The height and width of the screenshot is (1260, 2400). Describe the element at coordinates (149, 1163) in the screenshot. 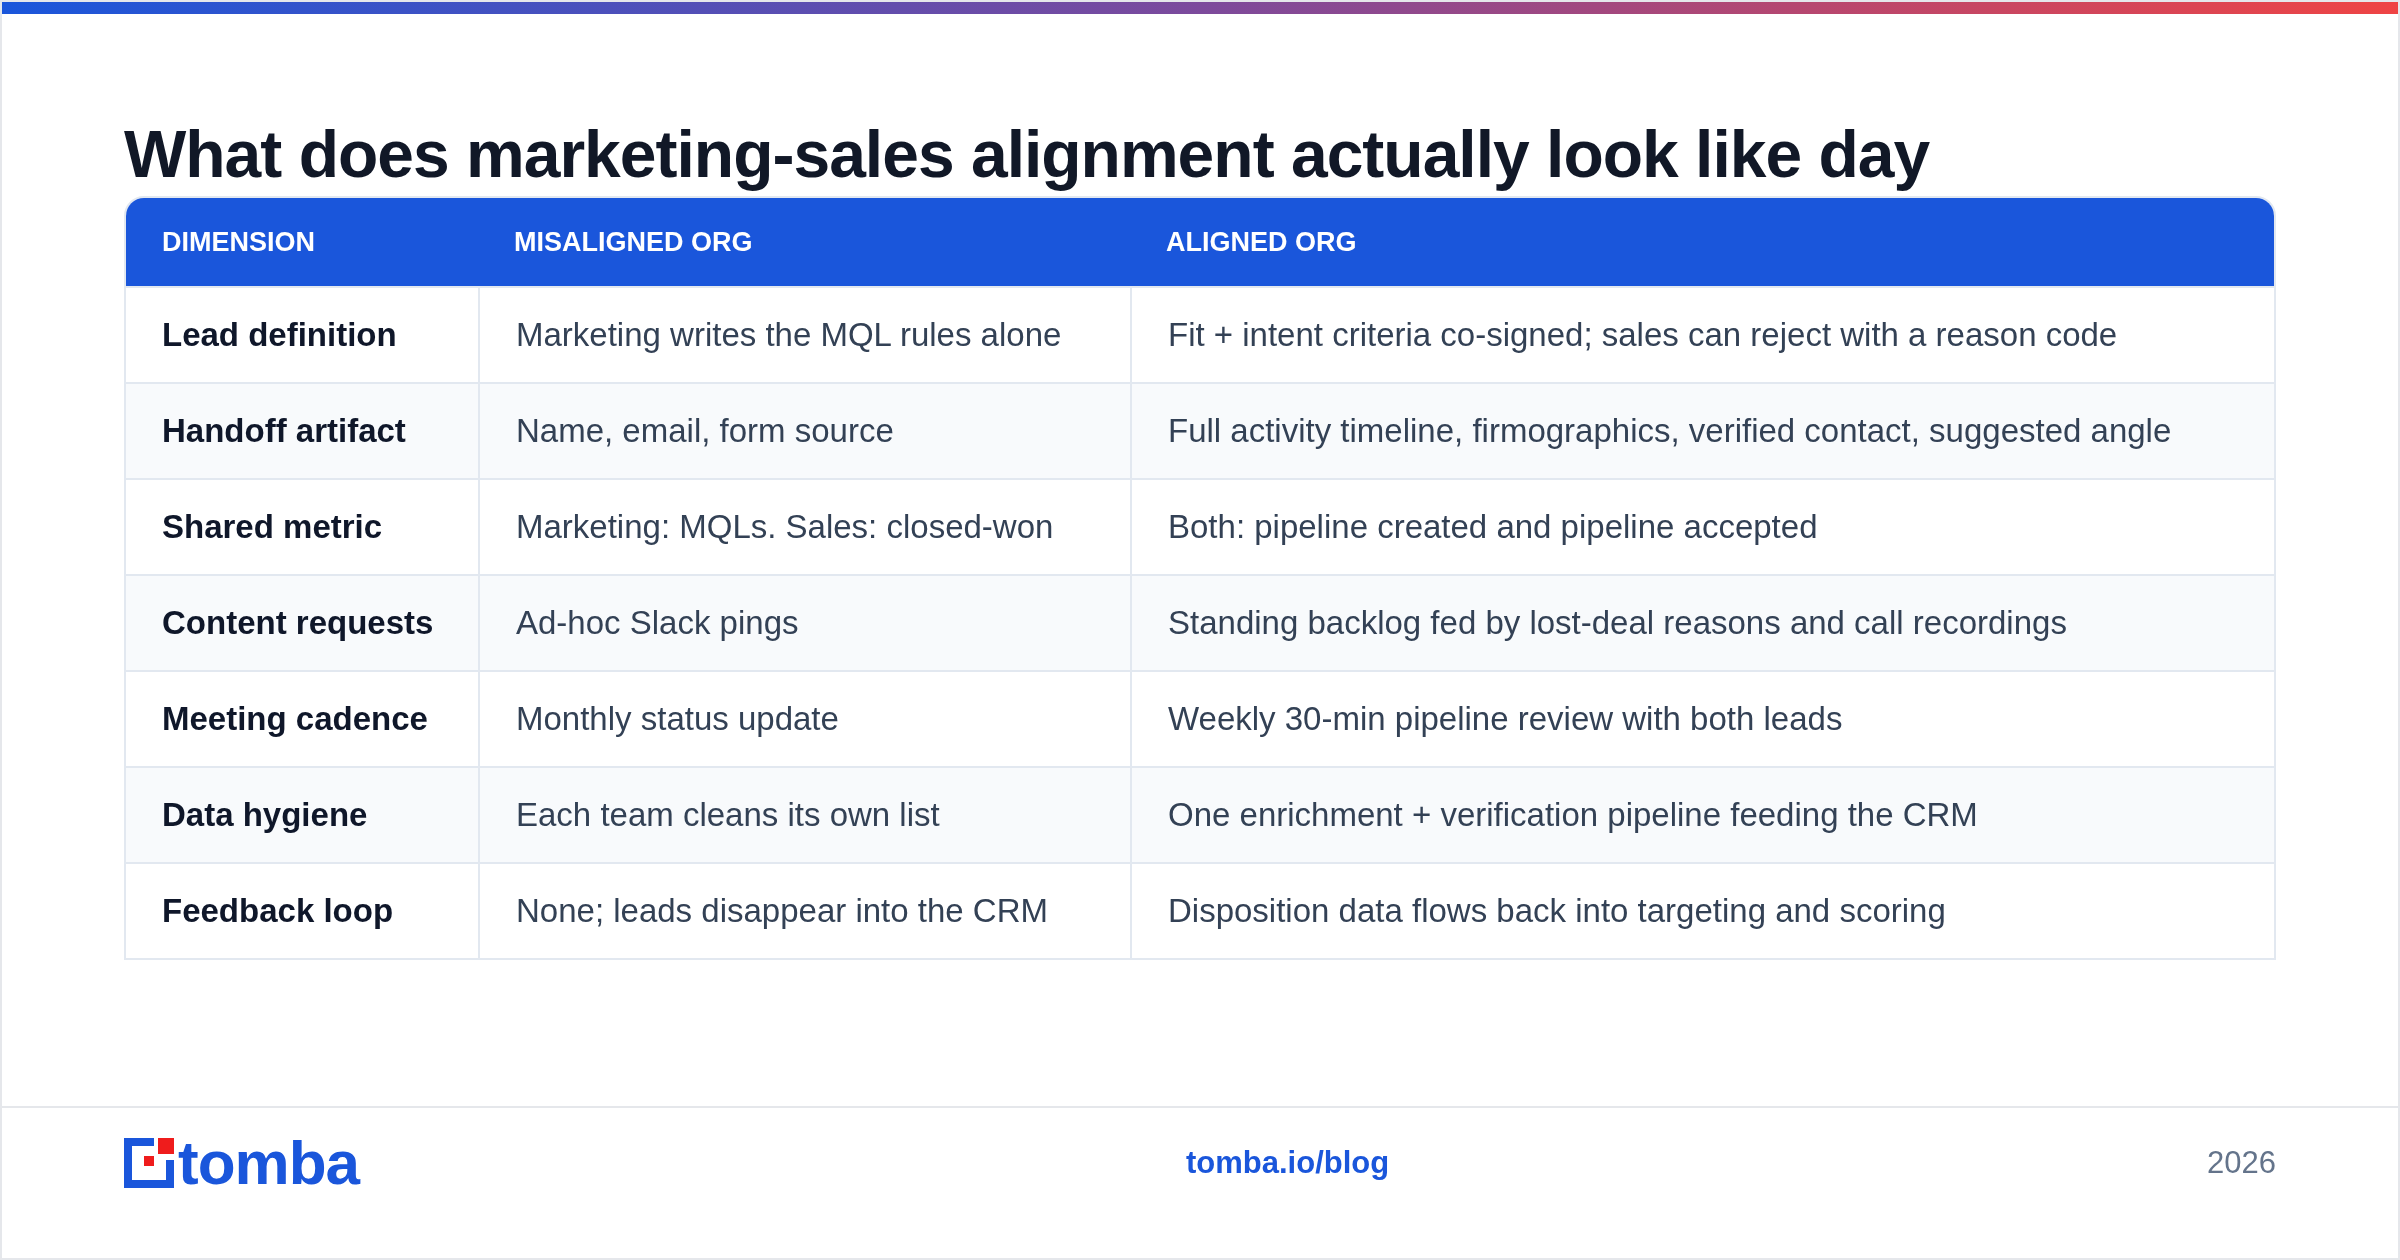

I see `logo-icon` at that location.